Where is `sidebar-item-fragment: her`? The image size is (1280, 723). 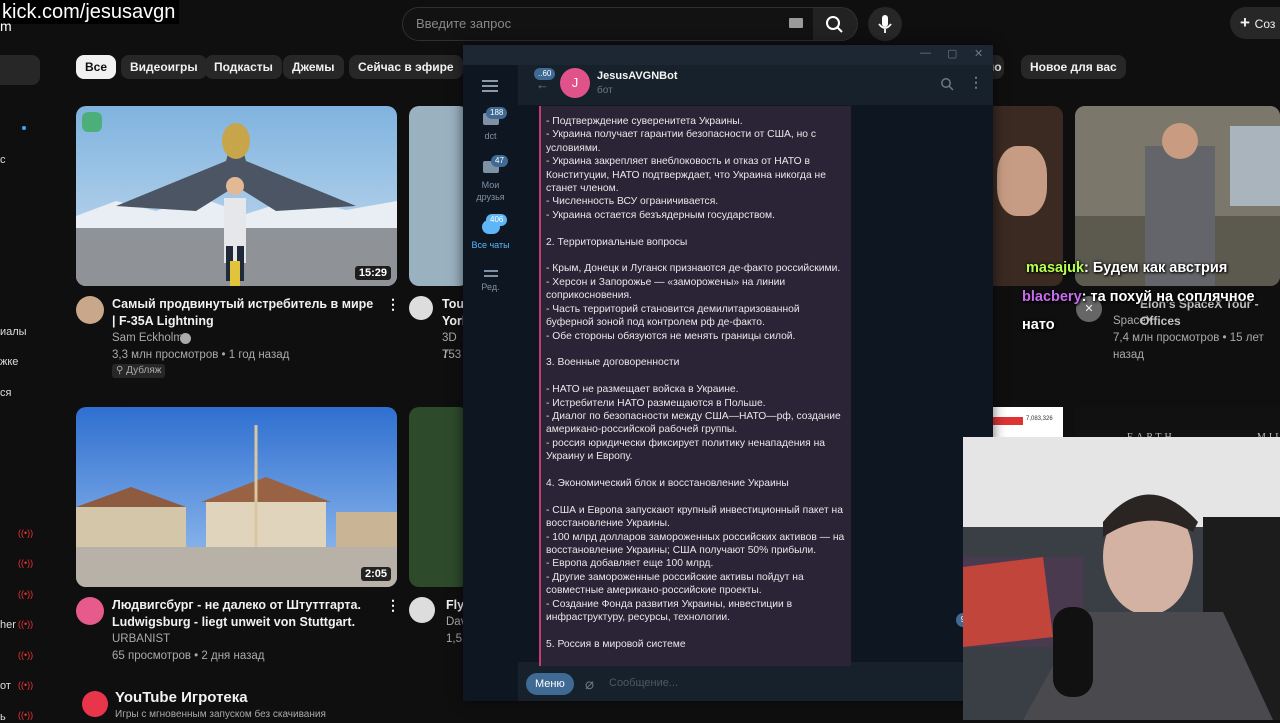
sidebar-item-fragment: her is located at coordinates (8, 625).